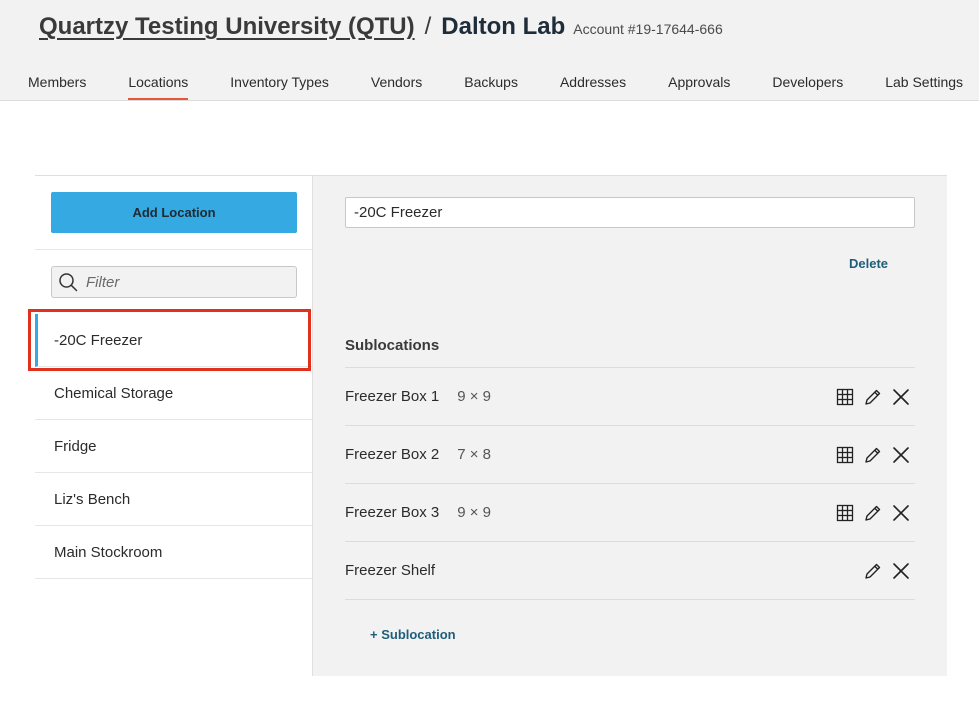 The width and height of the screenshot is (979, 705). Describe the element at coordinates (279, 87) in the screenshot. I see `tab-inventory-types: Inventory Types` at that location.